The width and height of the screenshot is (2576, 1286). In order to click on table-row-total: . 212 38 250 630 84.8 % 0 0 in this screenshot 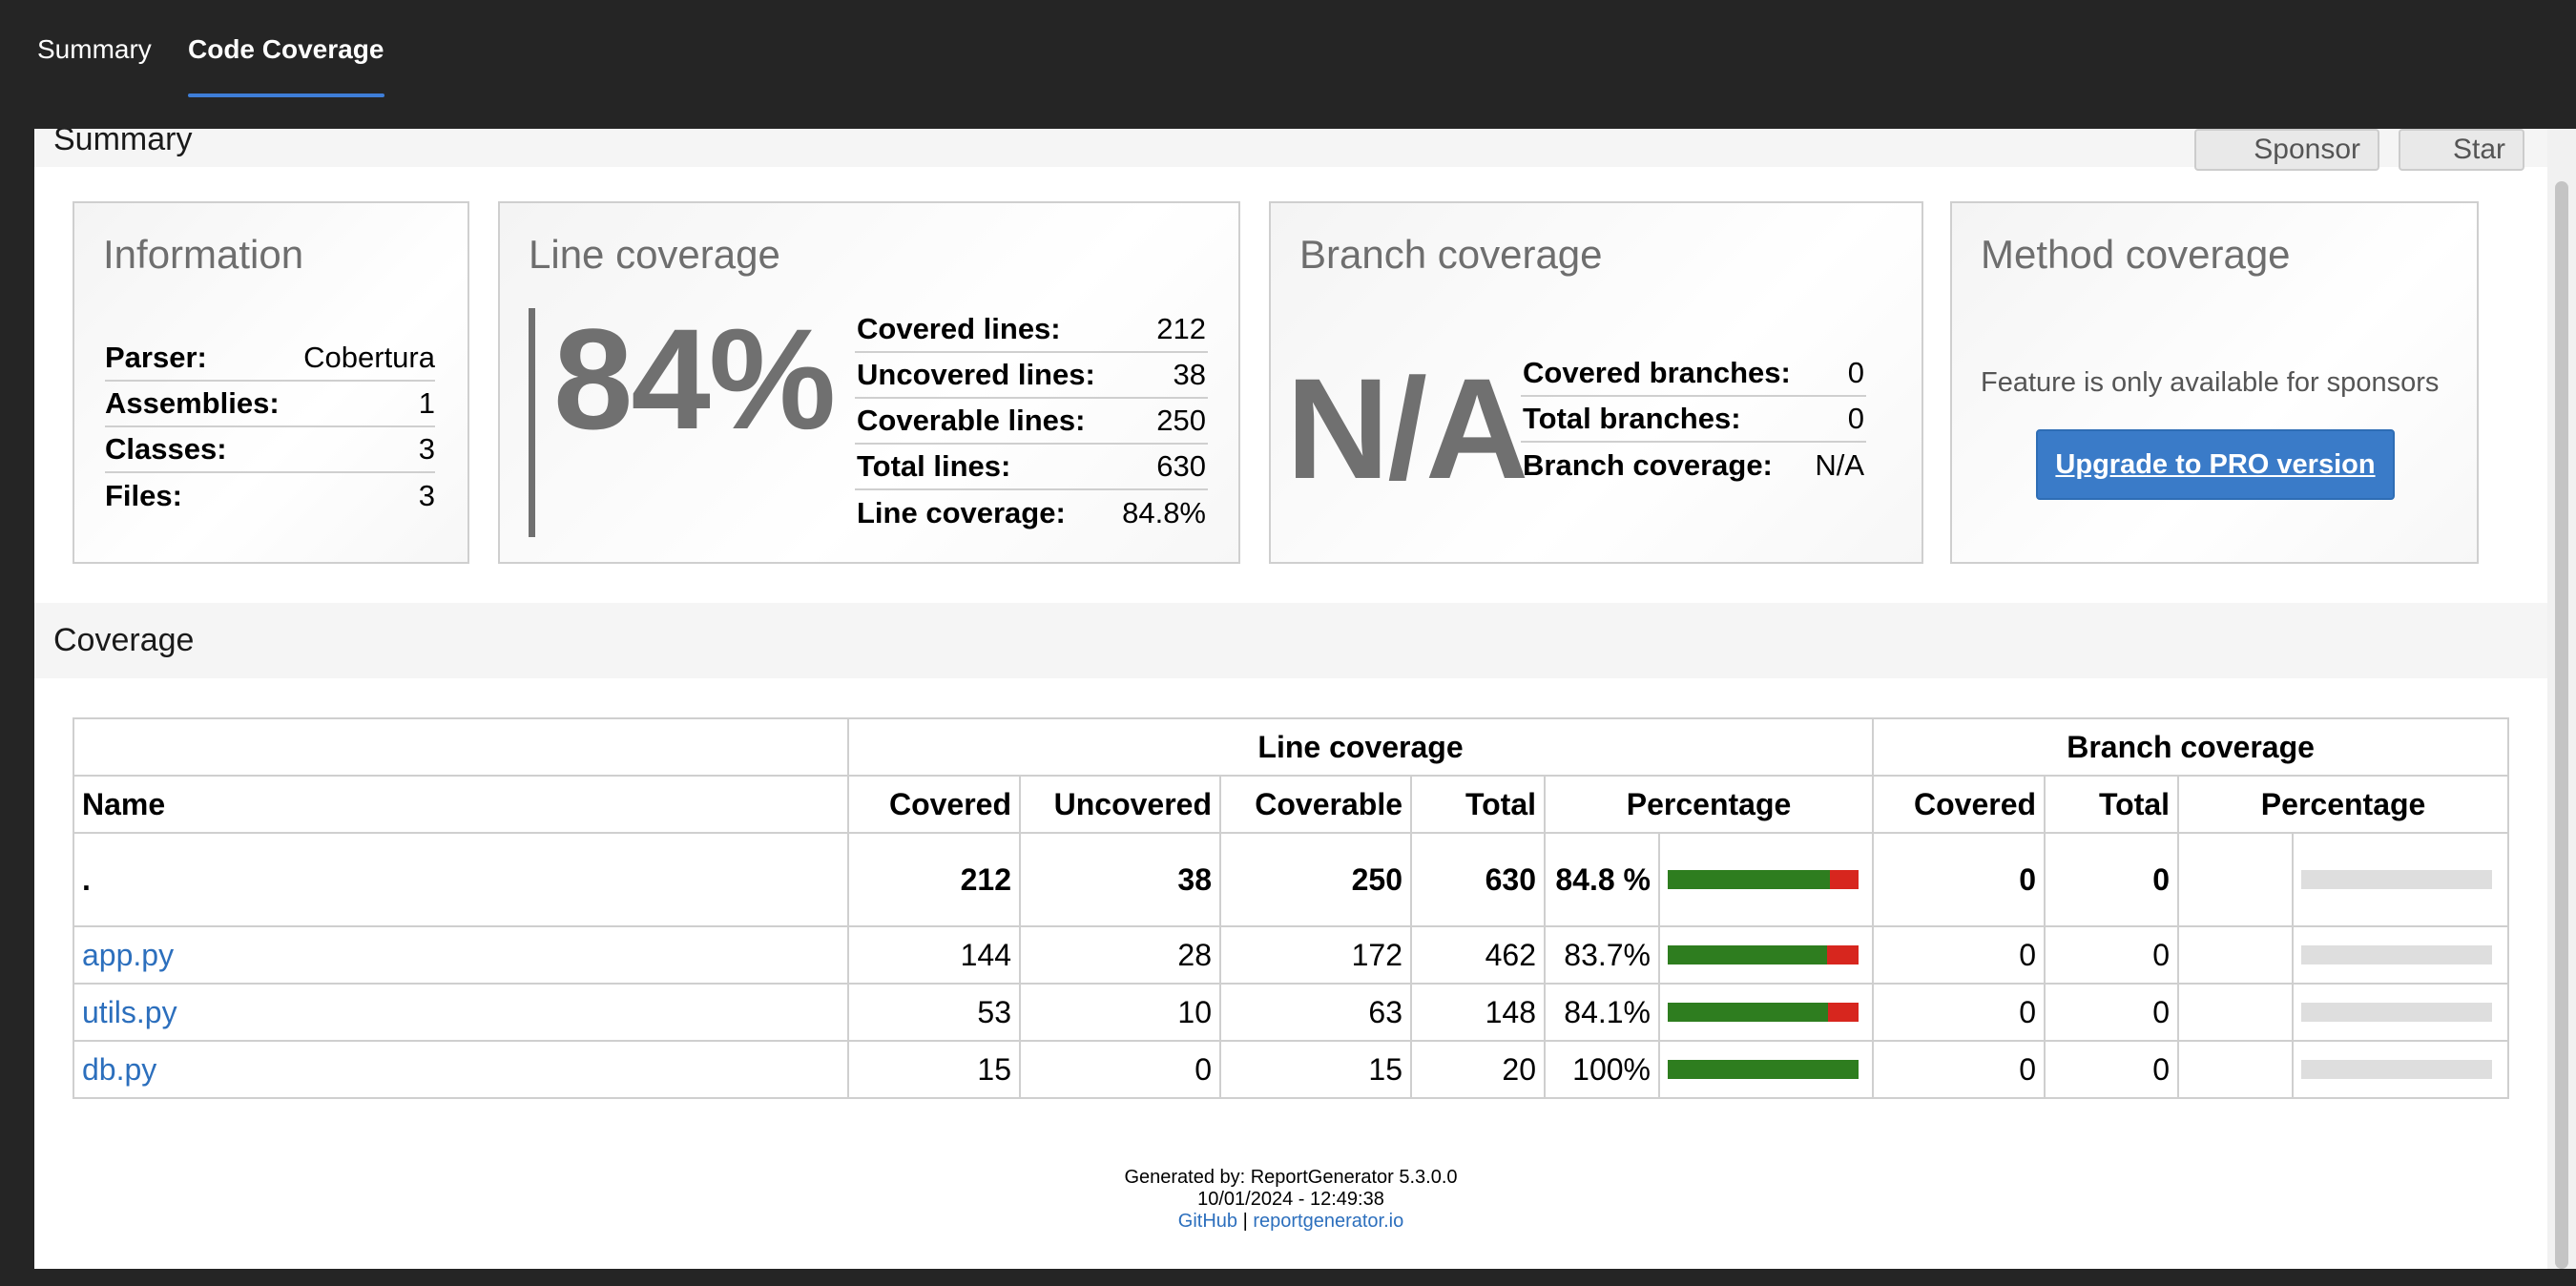, I will do `click(1291, 880)`.